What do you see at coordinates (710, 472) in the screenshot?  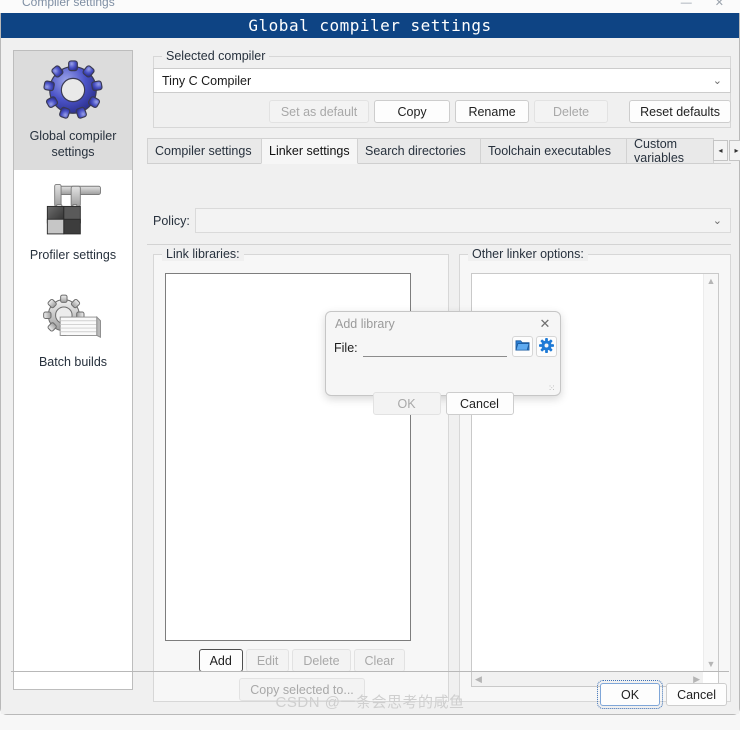 I see `vertical-scrollbar: ▲ ▼` at bounding box center [710, 472].